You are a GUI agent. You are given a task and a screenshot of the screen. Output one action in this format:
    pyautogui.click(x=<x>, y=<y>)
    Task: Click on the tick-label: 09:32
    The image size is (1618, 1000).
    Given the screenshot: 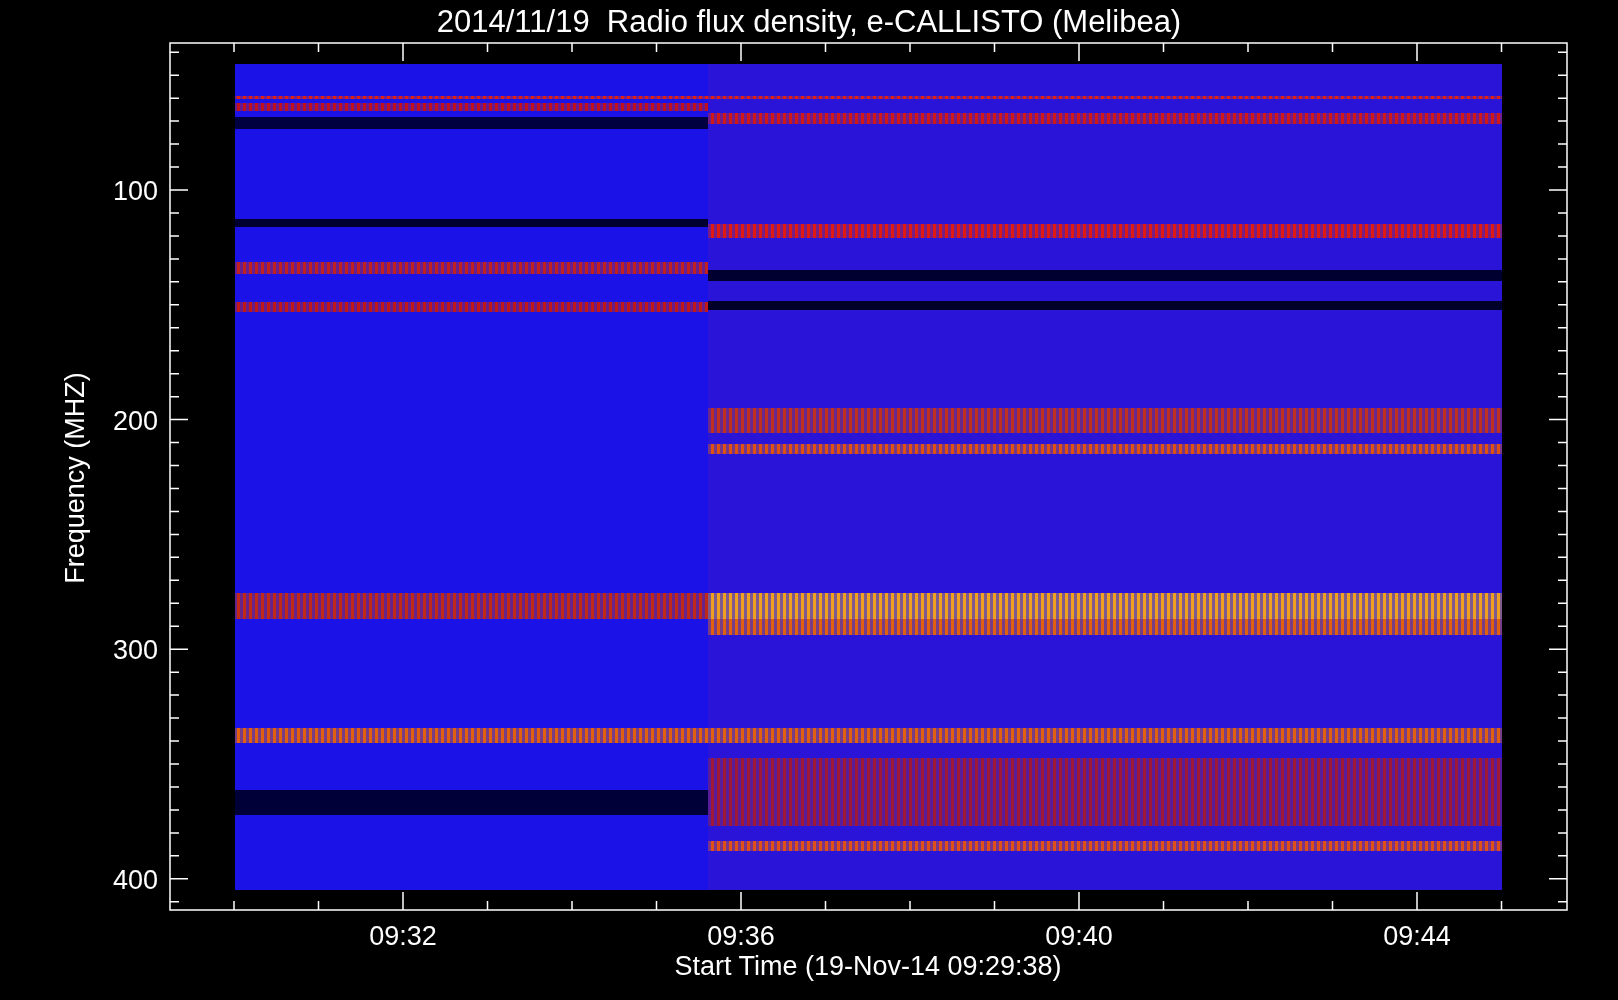 What is the action you would take?
    pyautogui.click(x=403, y=936)
    